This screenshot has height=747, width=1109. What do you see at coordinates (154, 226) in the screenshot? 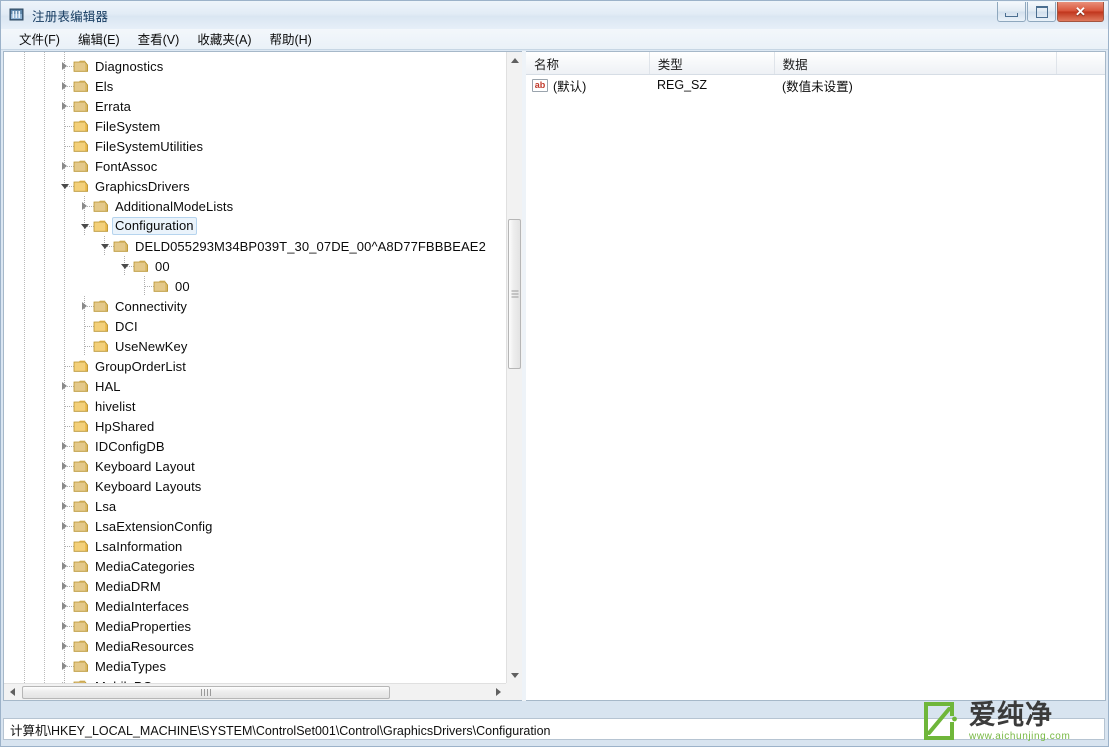
I see `tree-item-label-selected: Configuration` at bounding box center [154, 226].